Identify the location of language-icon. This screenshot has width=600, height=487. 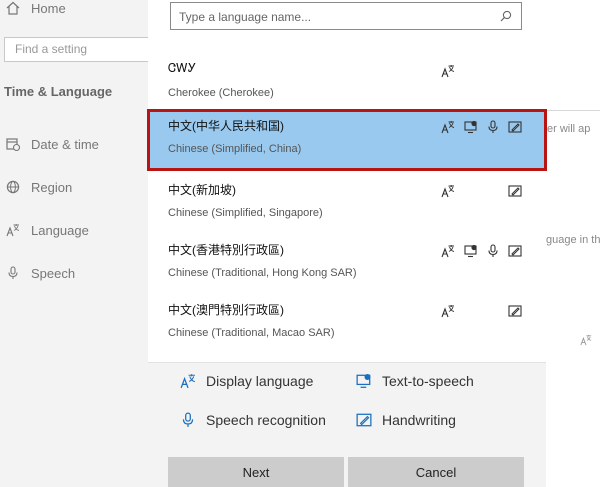
(13, 230).